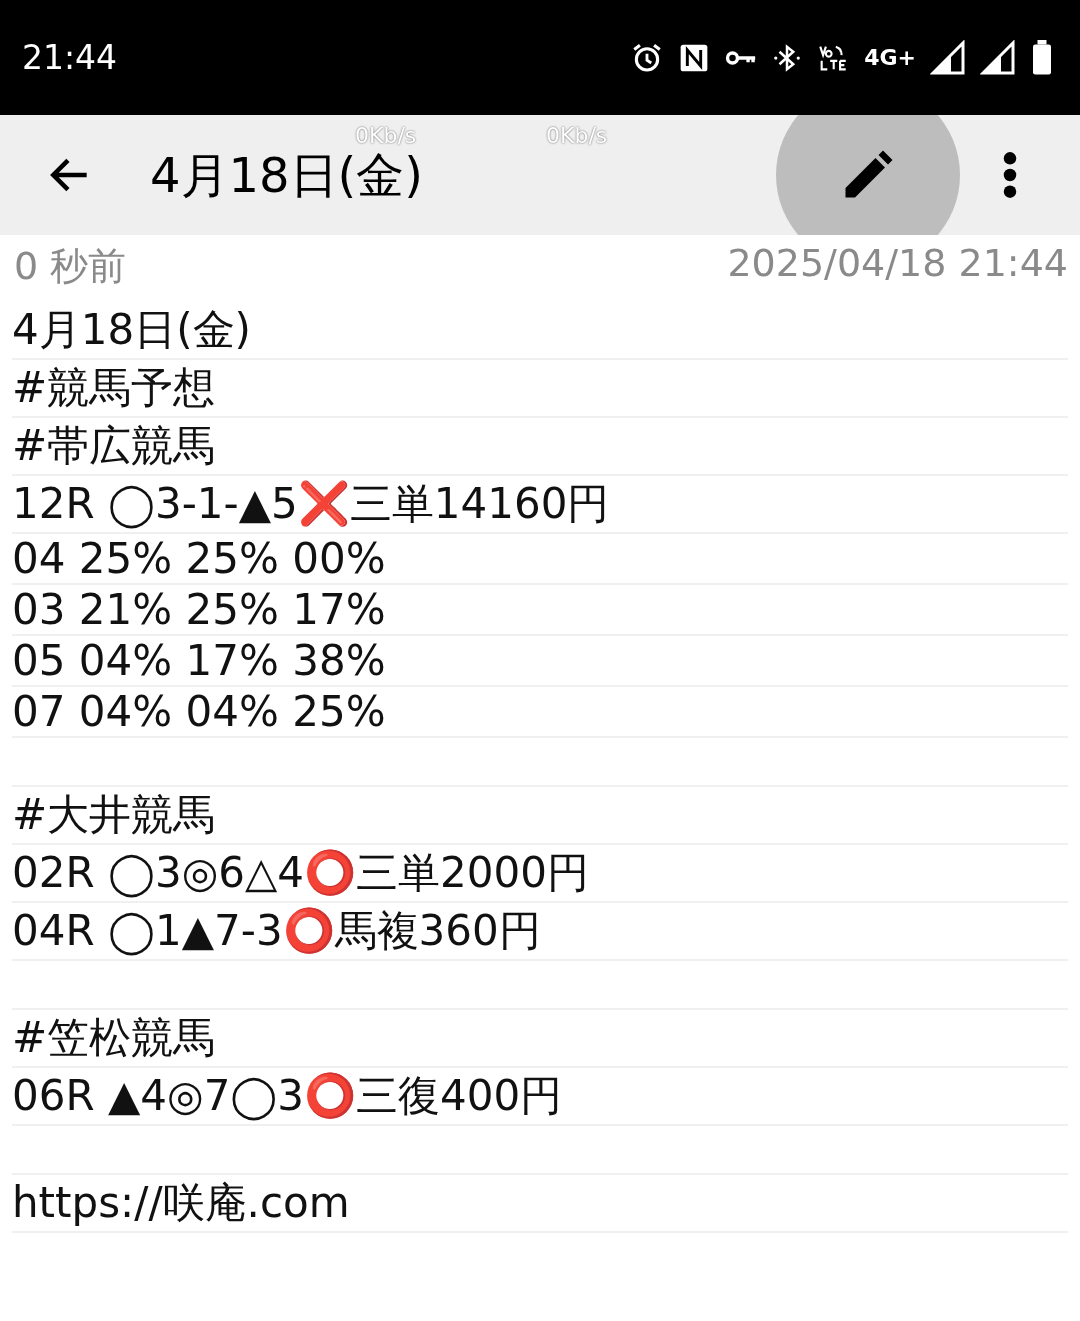  I want to click on note-line: 12R ◯3-1-▲5❌三単14160円, so click(311, 503).